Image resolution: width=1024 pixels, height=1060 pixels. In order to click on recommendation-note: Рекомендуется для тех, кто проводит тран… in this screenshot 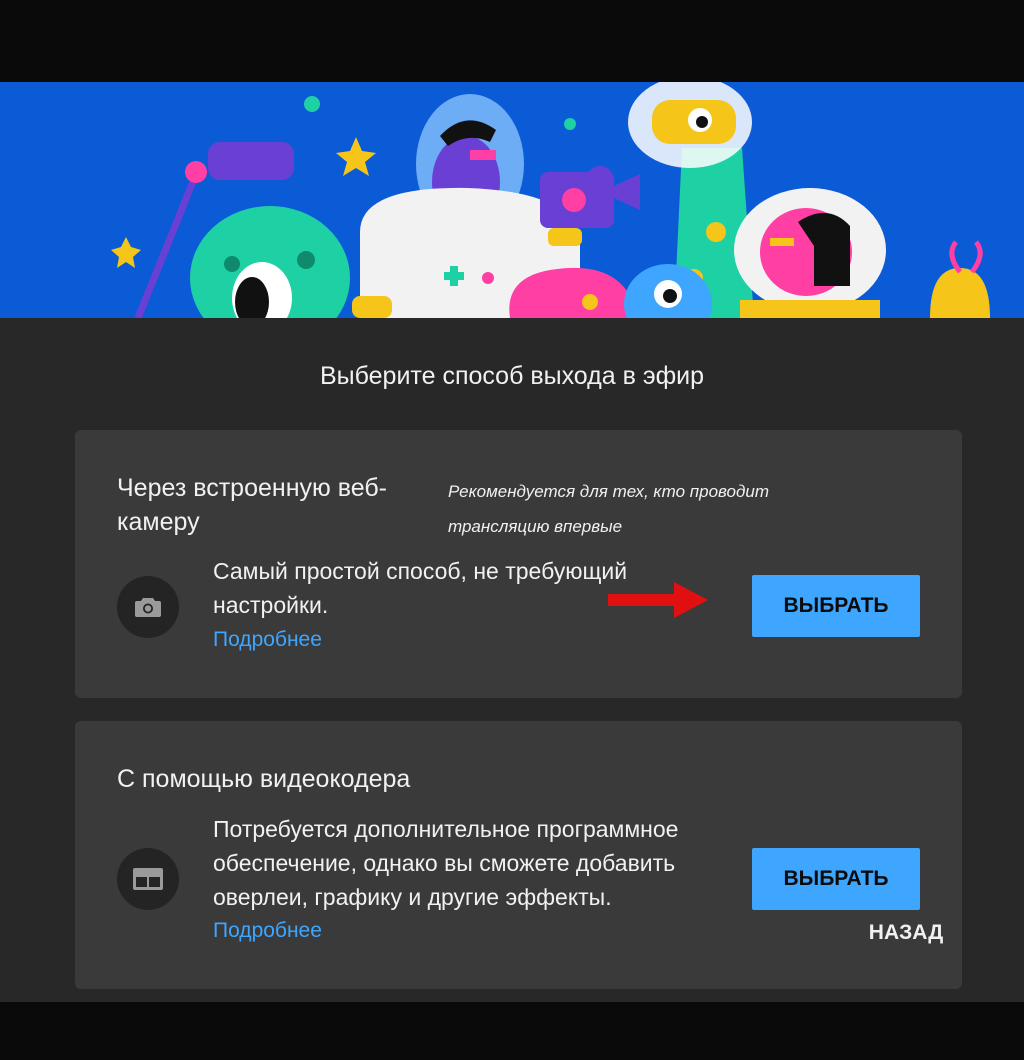, I will do `click(608, 509)`.